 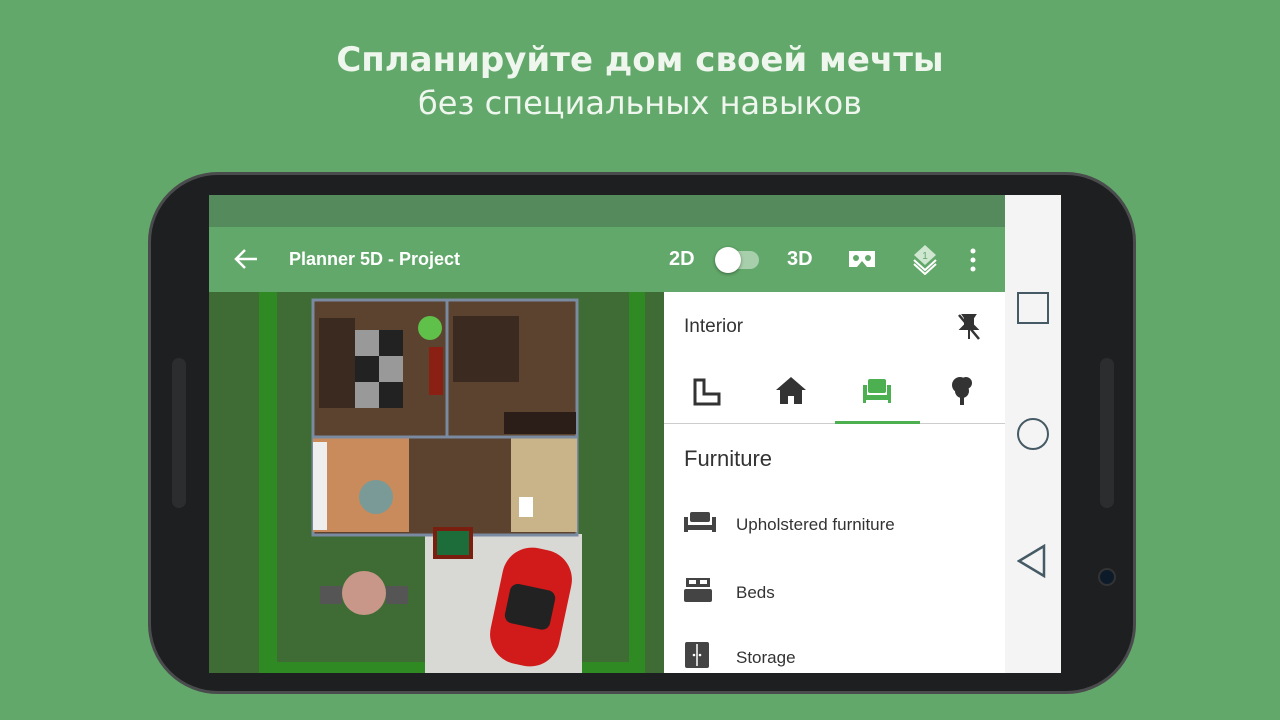 I want to click on phone-speaker-left, so click(x=179, y=433).